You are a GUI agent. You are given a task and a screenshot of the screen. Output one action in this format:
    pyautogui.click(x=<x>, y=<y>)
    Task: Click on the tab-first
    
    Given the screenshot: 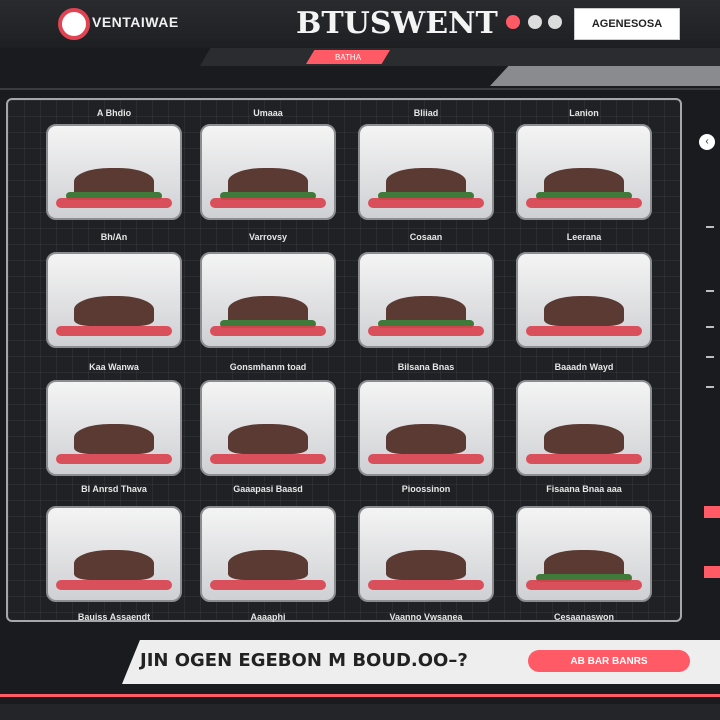 What is the action you would take?
    pyautogui.click(x=270, y=57)
    